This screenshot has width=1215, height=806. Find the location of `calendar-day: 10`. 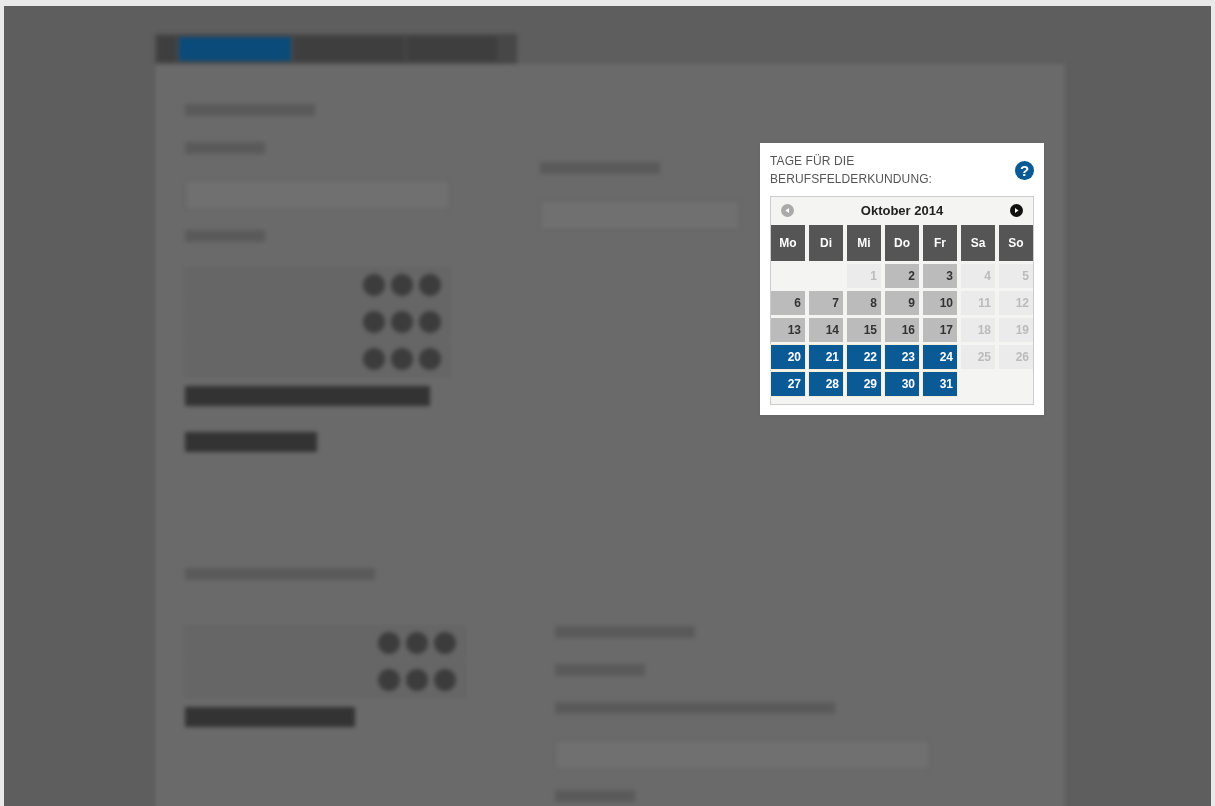

calendar-day: 10 is located at coordinates (940, 302).